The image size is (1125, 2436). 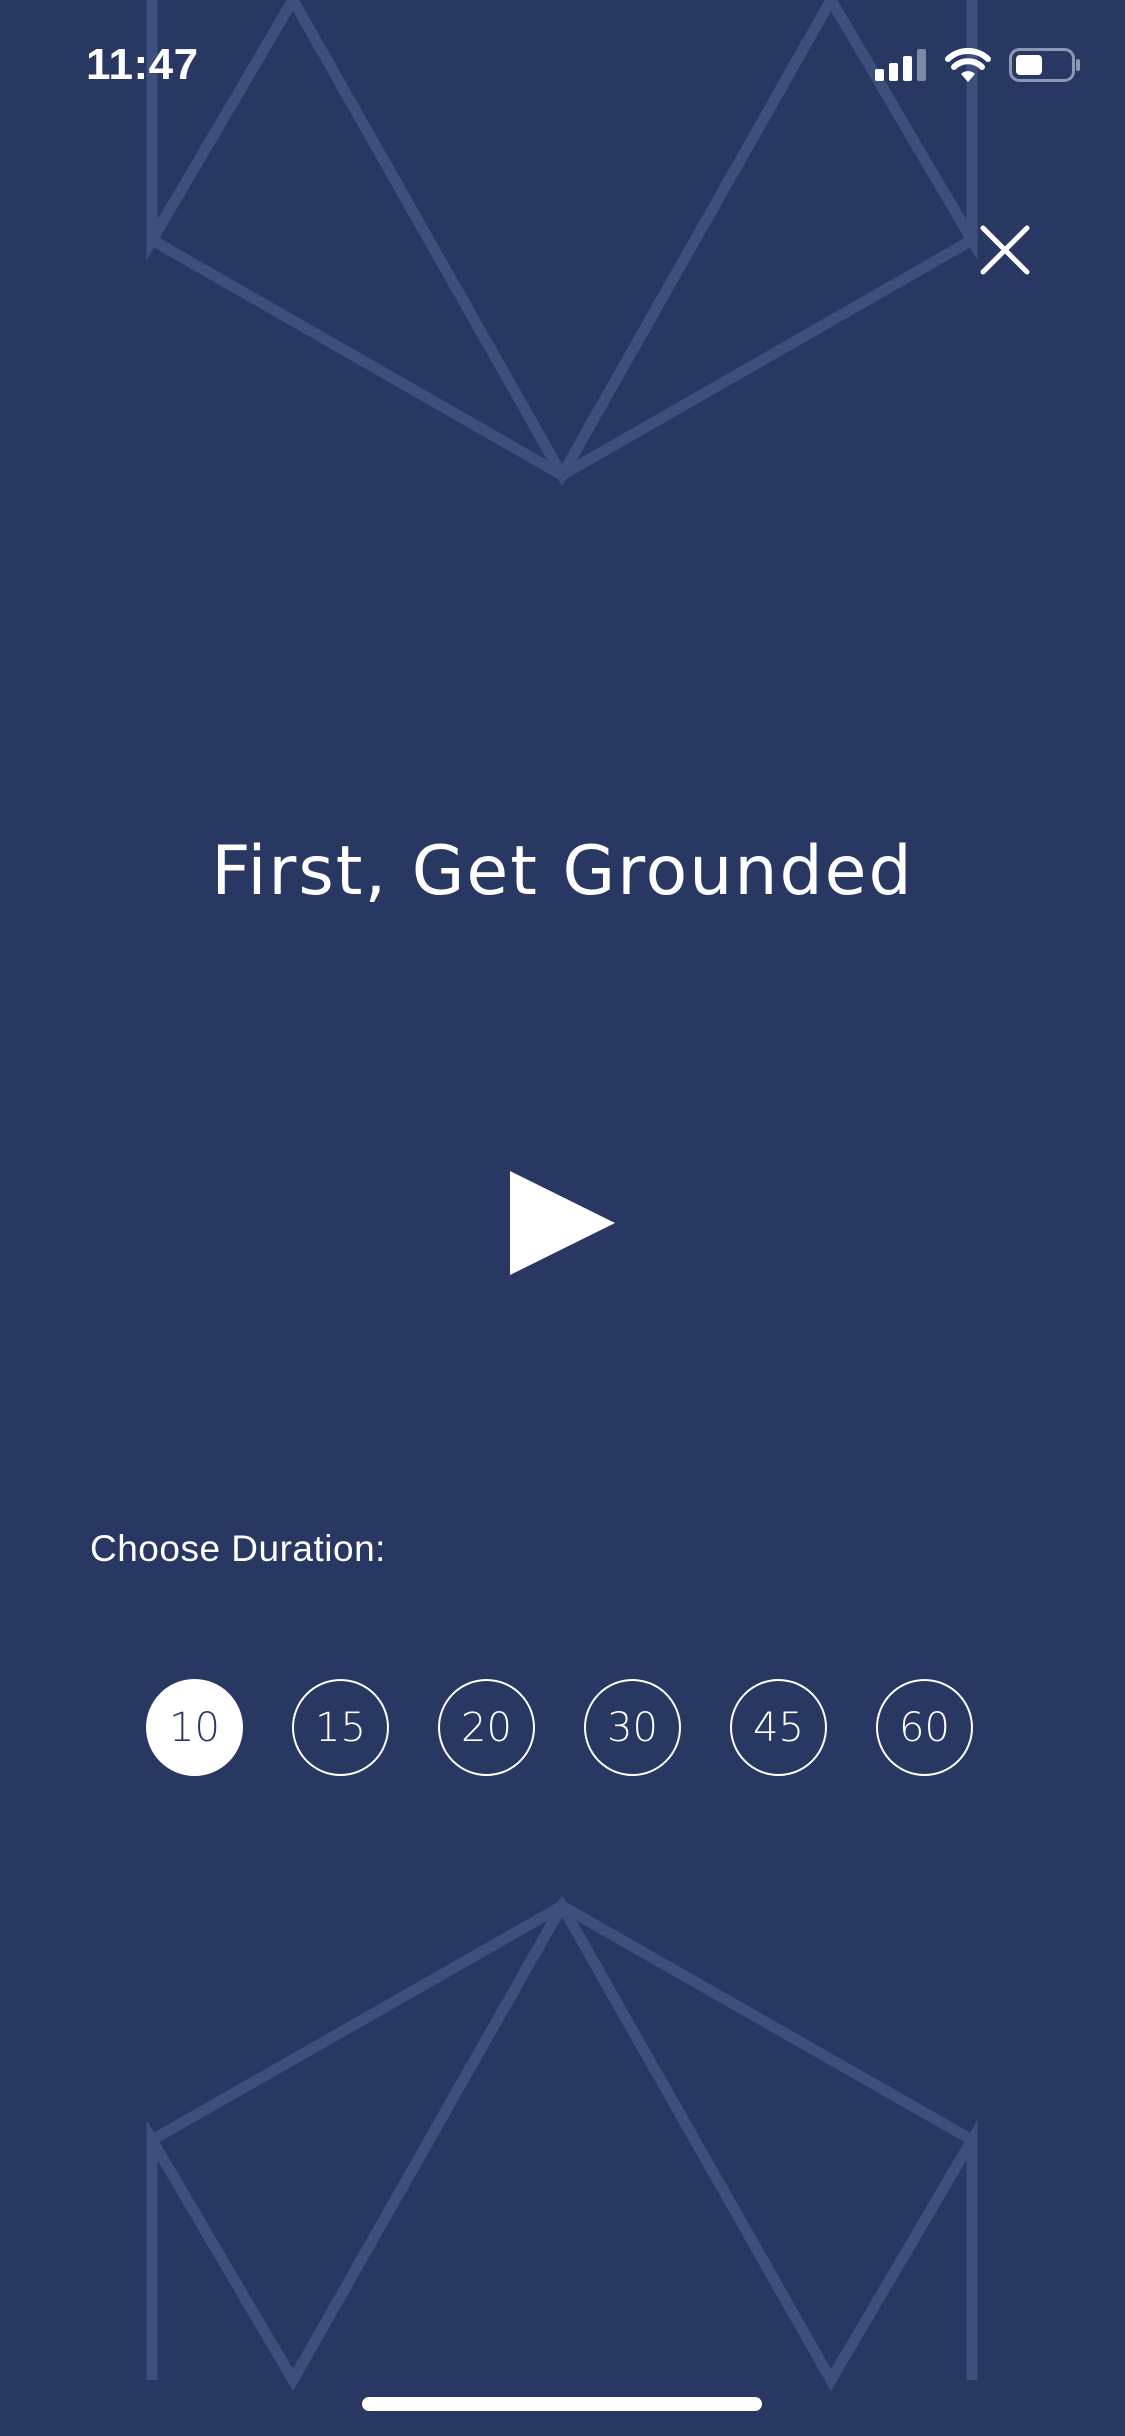 I want to click on duration-options: 10 15 20 30 45 60, so click(x=559, y=1727).